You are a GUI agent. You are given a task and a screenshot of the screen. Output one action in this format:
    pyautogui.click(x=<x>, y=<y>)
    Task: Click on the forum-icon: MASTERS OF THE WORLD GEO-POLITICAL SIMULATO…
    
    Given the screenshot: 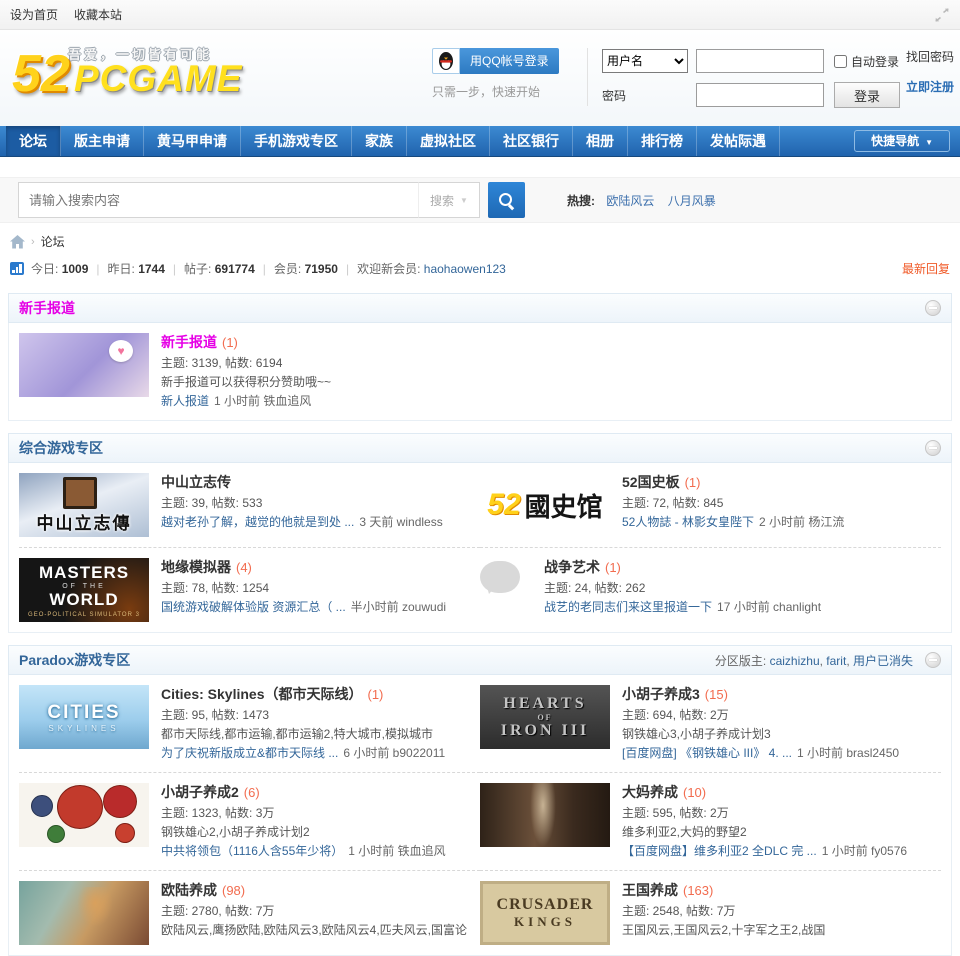 What is the action you would take?
    pyautogui.click(x=84, y=590)
    